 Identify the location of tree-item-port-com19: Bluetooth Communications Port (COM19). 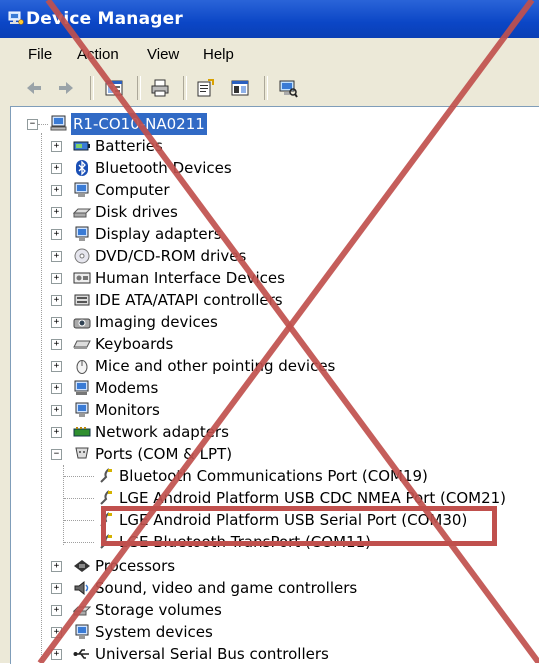
(271, 476).